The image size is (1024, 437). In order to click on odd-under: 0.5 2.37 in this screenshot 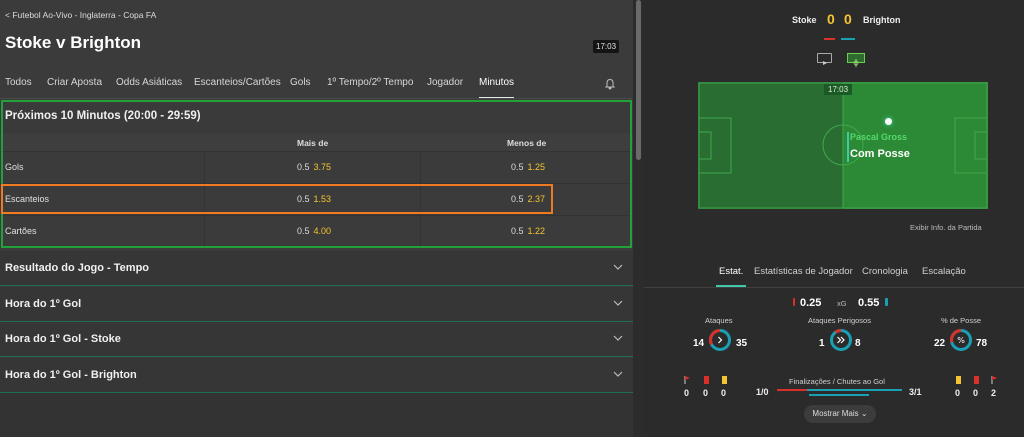, I will do `click(528, 199)`.